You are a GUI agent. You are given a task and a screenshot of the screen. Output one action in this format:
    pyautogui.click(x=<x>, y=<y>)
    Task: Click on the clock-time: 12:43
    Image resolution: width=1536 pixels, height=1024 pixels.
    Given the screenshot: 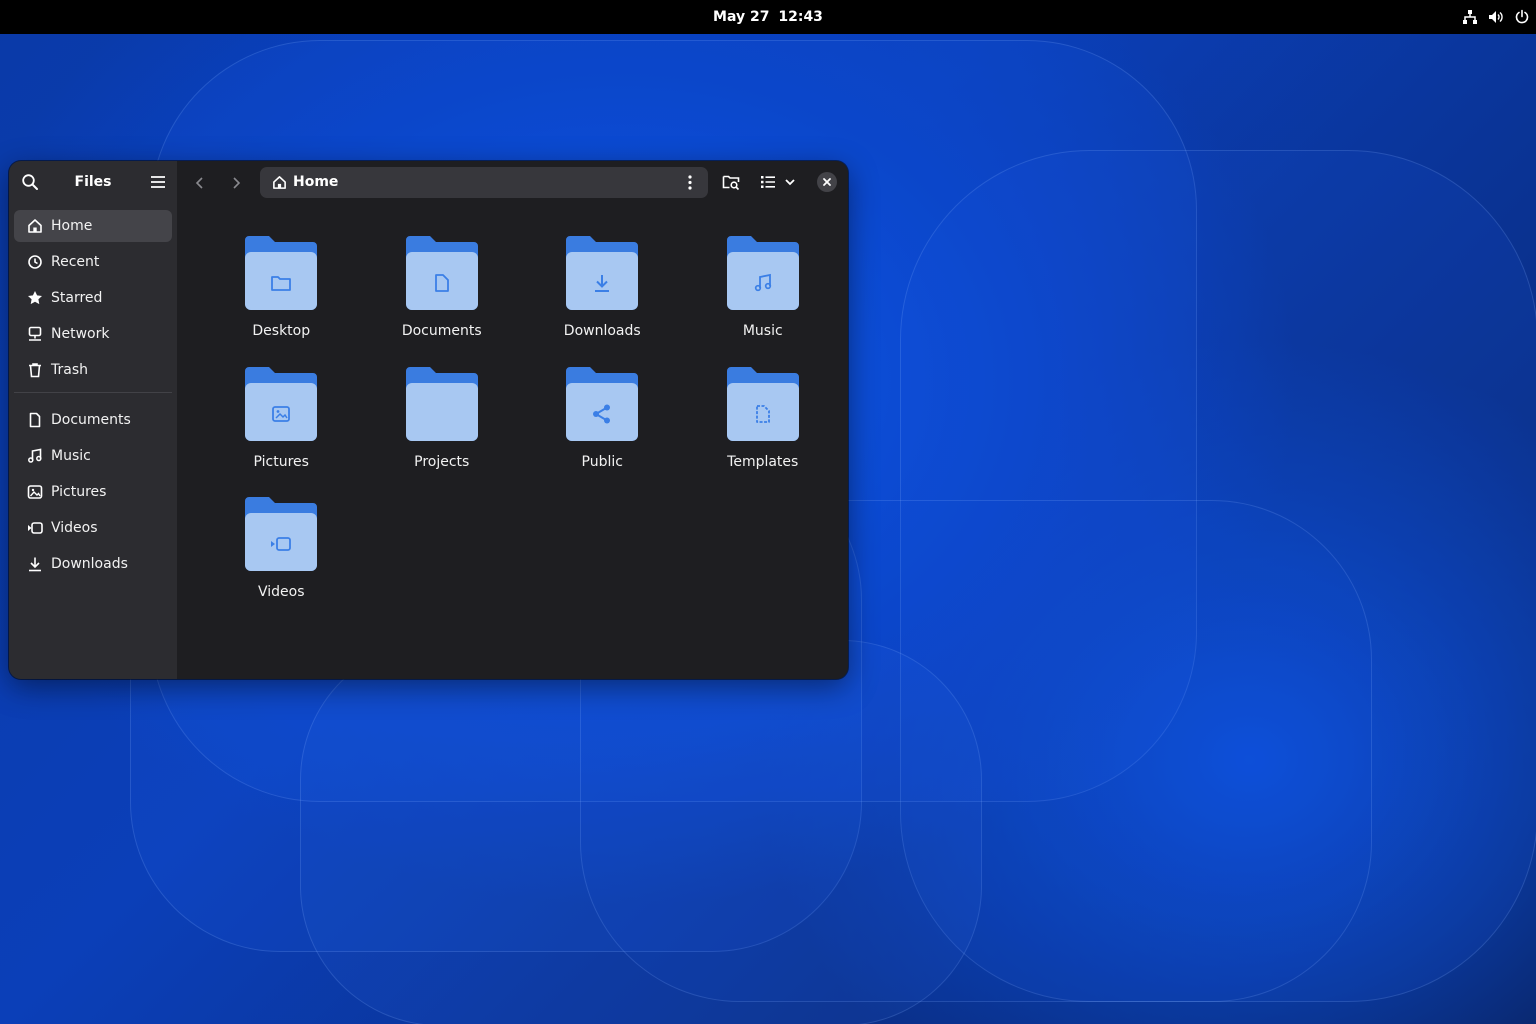 What is the action you would take?
    pyautogui.click(x=800, y=17)
    